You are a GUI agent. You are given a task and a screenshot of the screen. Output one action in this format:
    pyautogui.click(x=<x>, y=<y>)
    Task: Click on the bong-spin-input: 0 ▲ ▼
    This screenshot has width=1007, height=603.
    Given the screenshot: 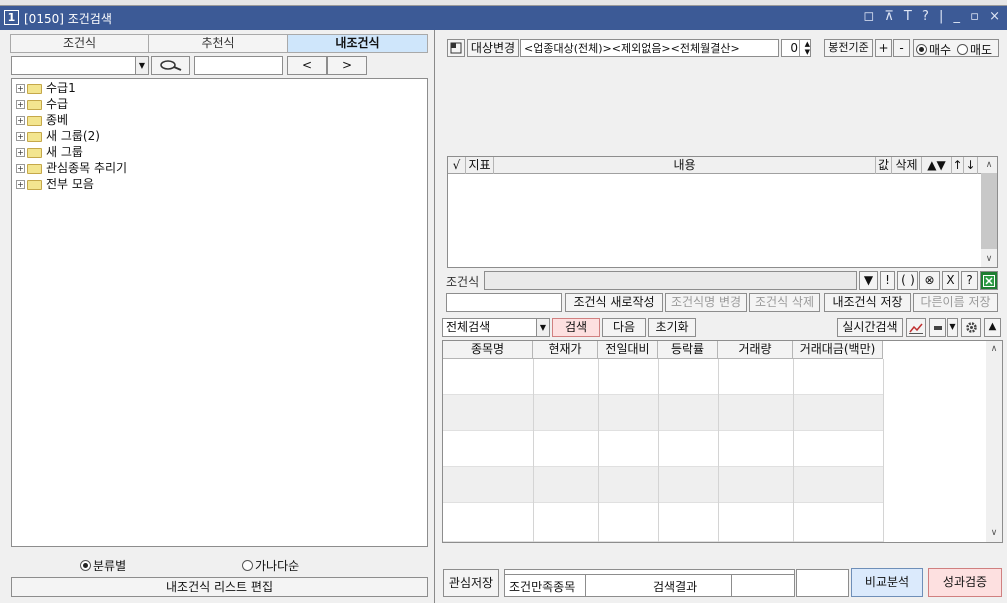 What is the action you would take?
    pyautogui.click(x=796, y=48)
    